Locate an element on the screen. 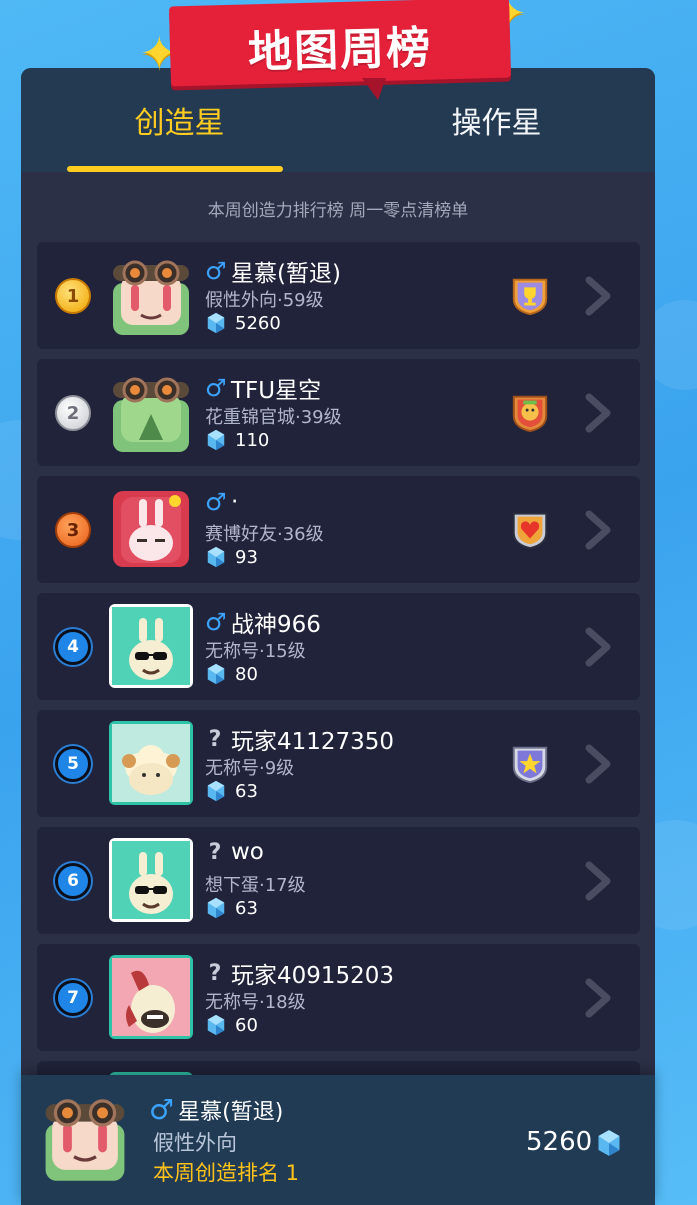 This screenshot has height=1205, width=697. username: wo is located at coordinates (247, 852).